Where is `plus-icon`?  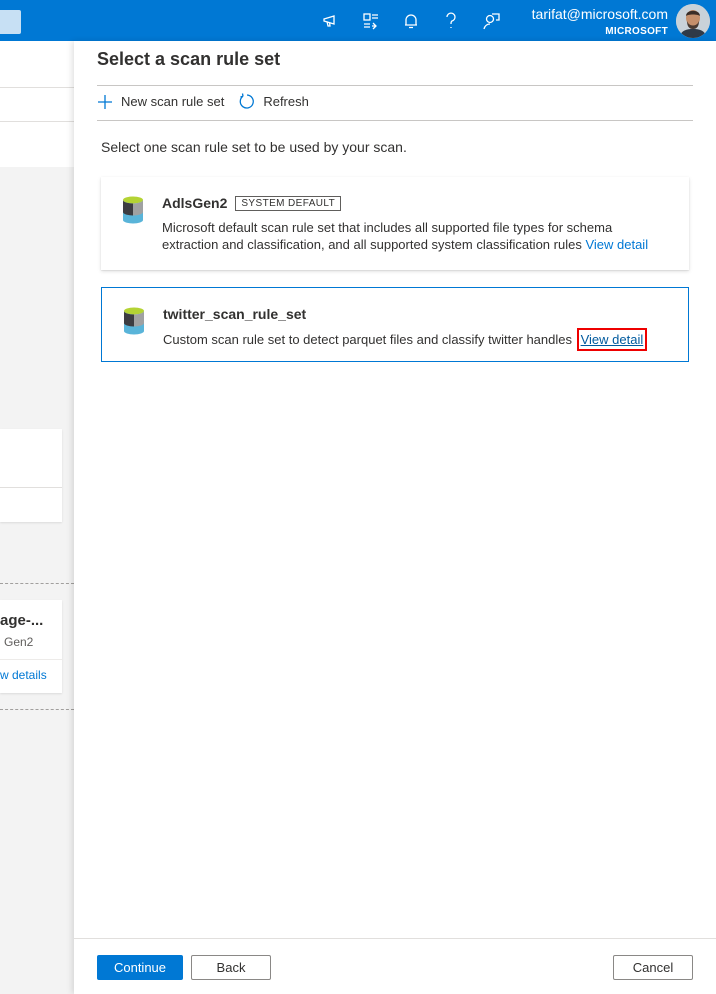 plus-icon is located at coordinates (105, 101).